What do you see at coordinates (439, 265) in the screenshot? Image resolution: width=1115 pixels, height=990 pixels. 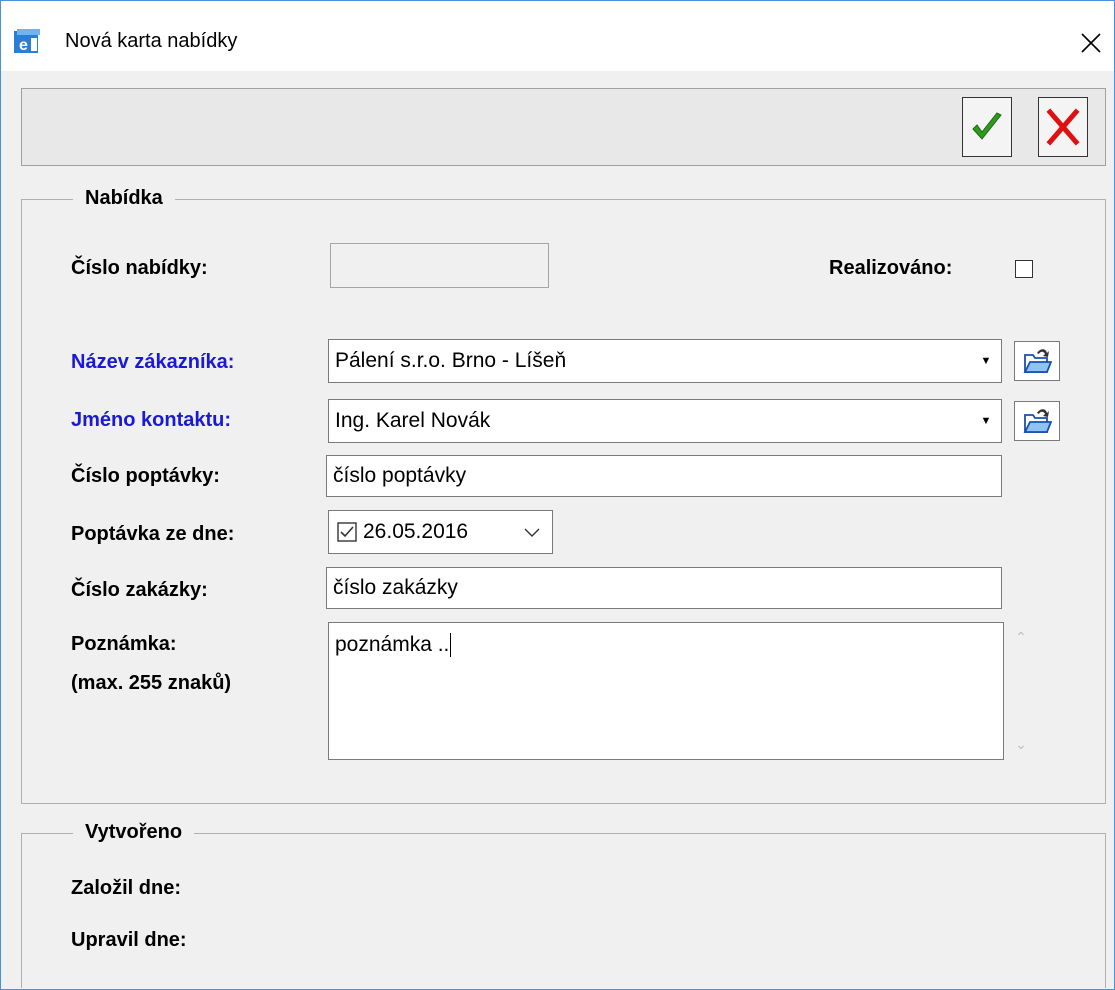 I see `offer-number-field` at bounding box center [439, 265].